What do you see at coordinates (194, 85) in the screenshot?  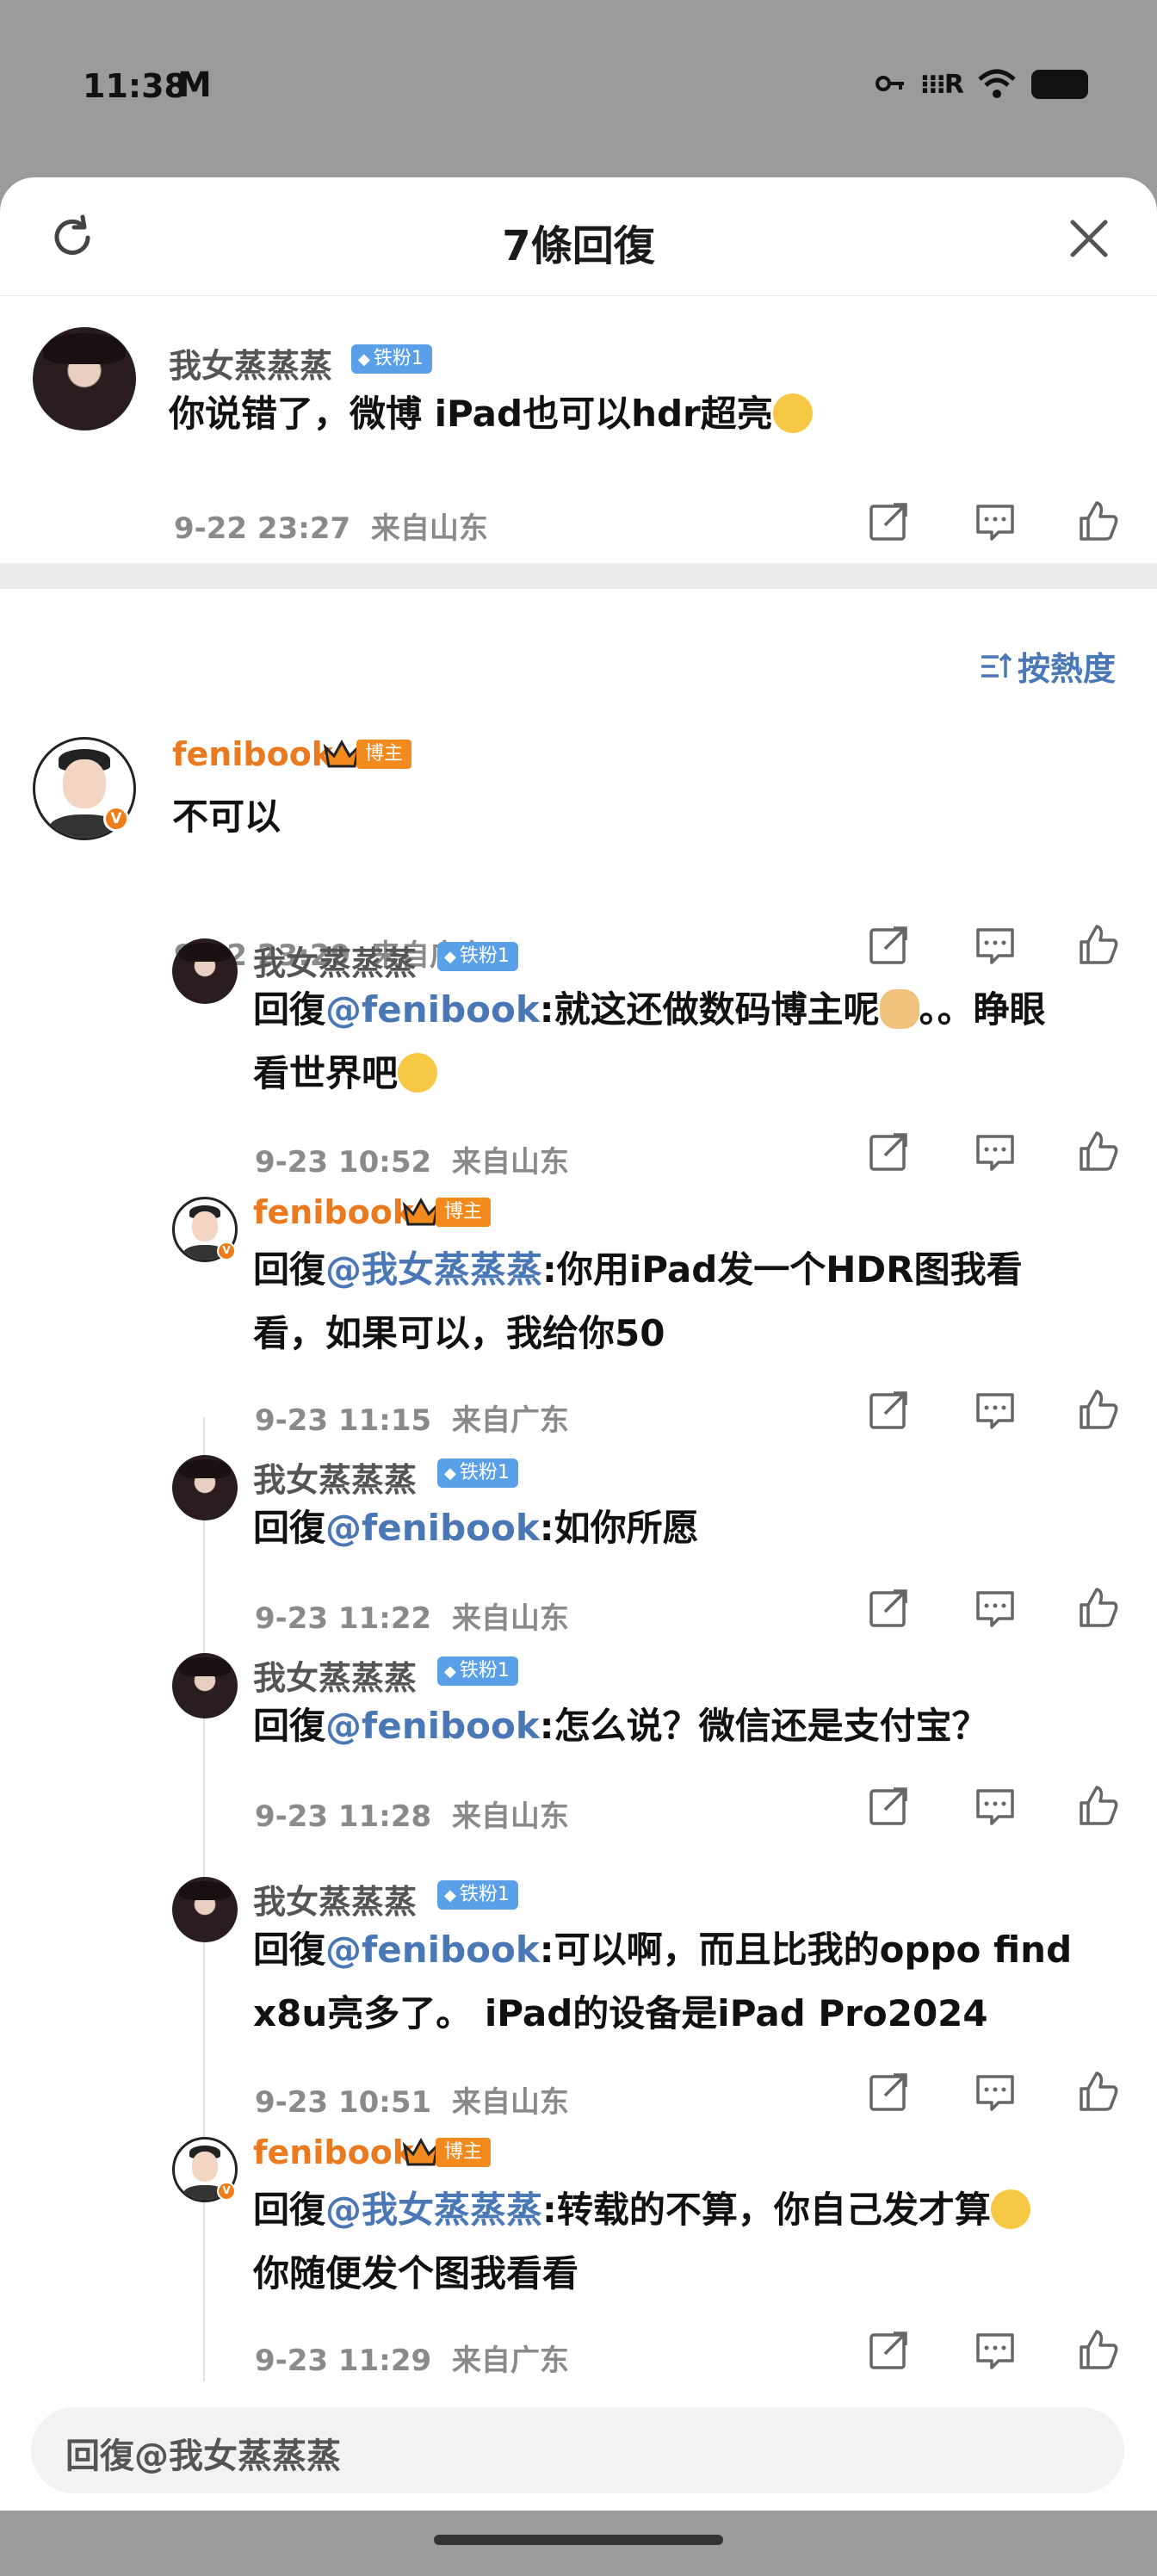 I see `mail-notification-icon: M` at bounding box center [194, 85].